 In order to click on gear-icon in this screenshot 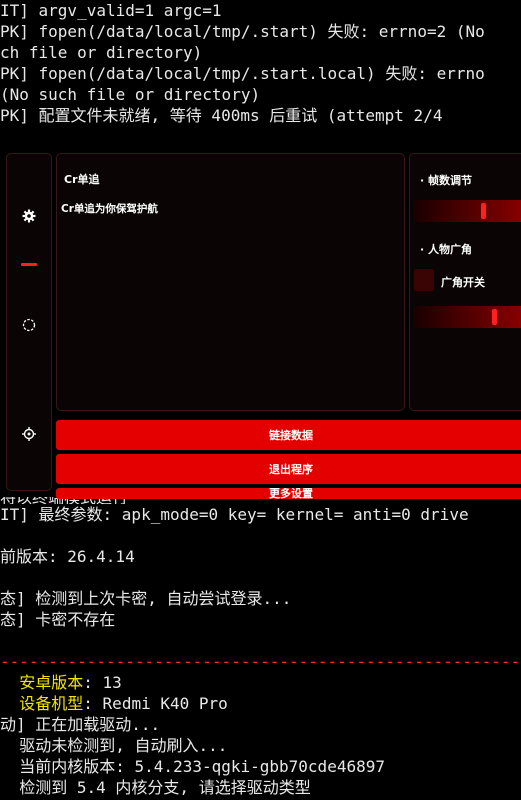, I will do `click(29, 216)`.